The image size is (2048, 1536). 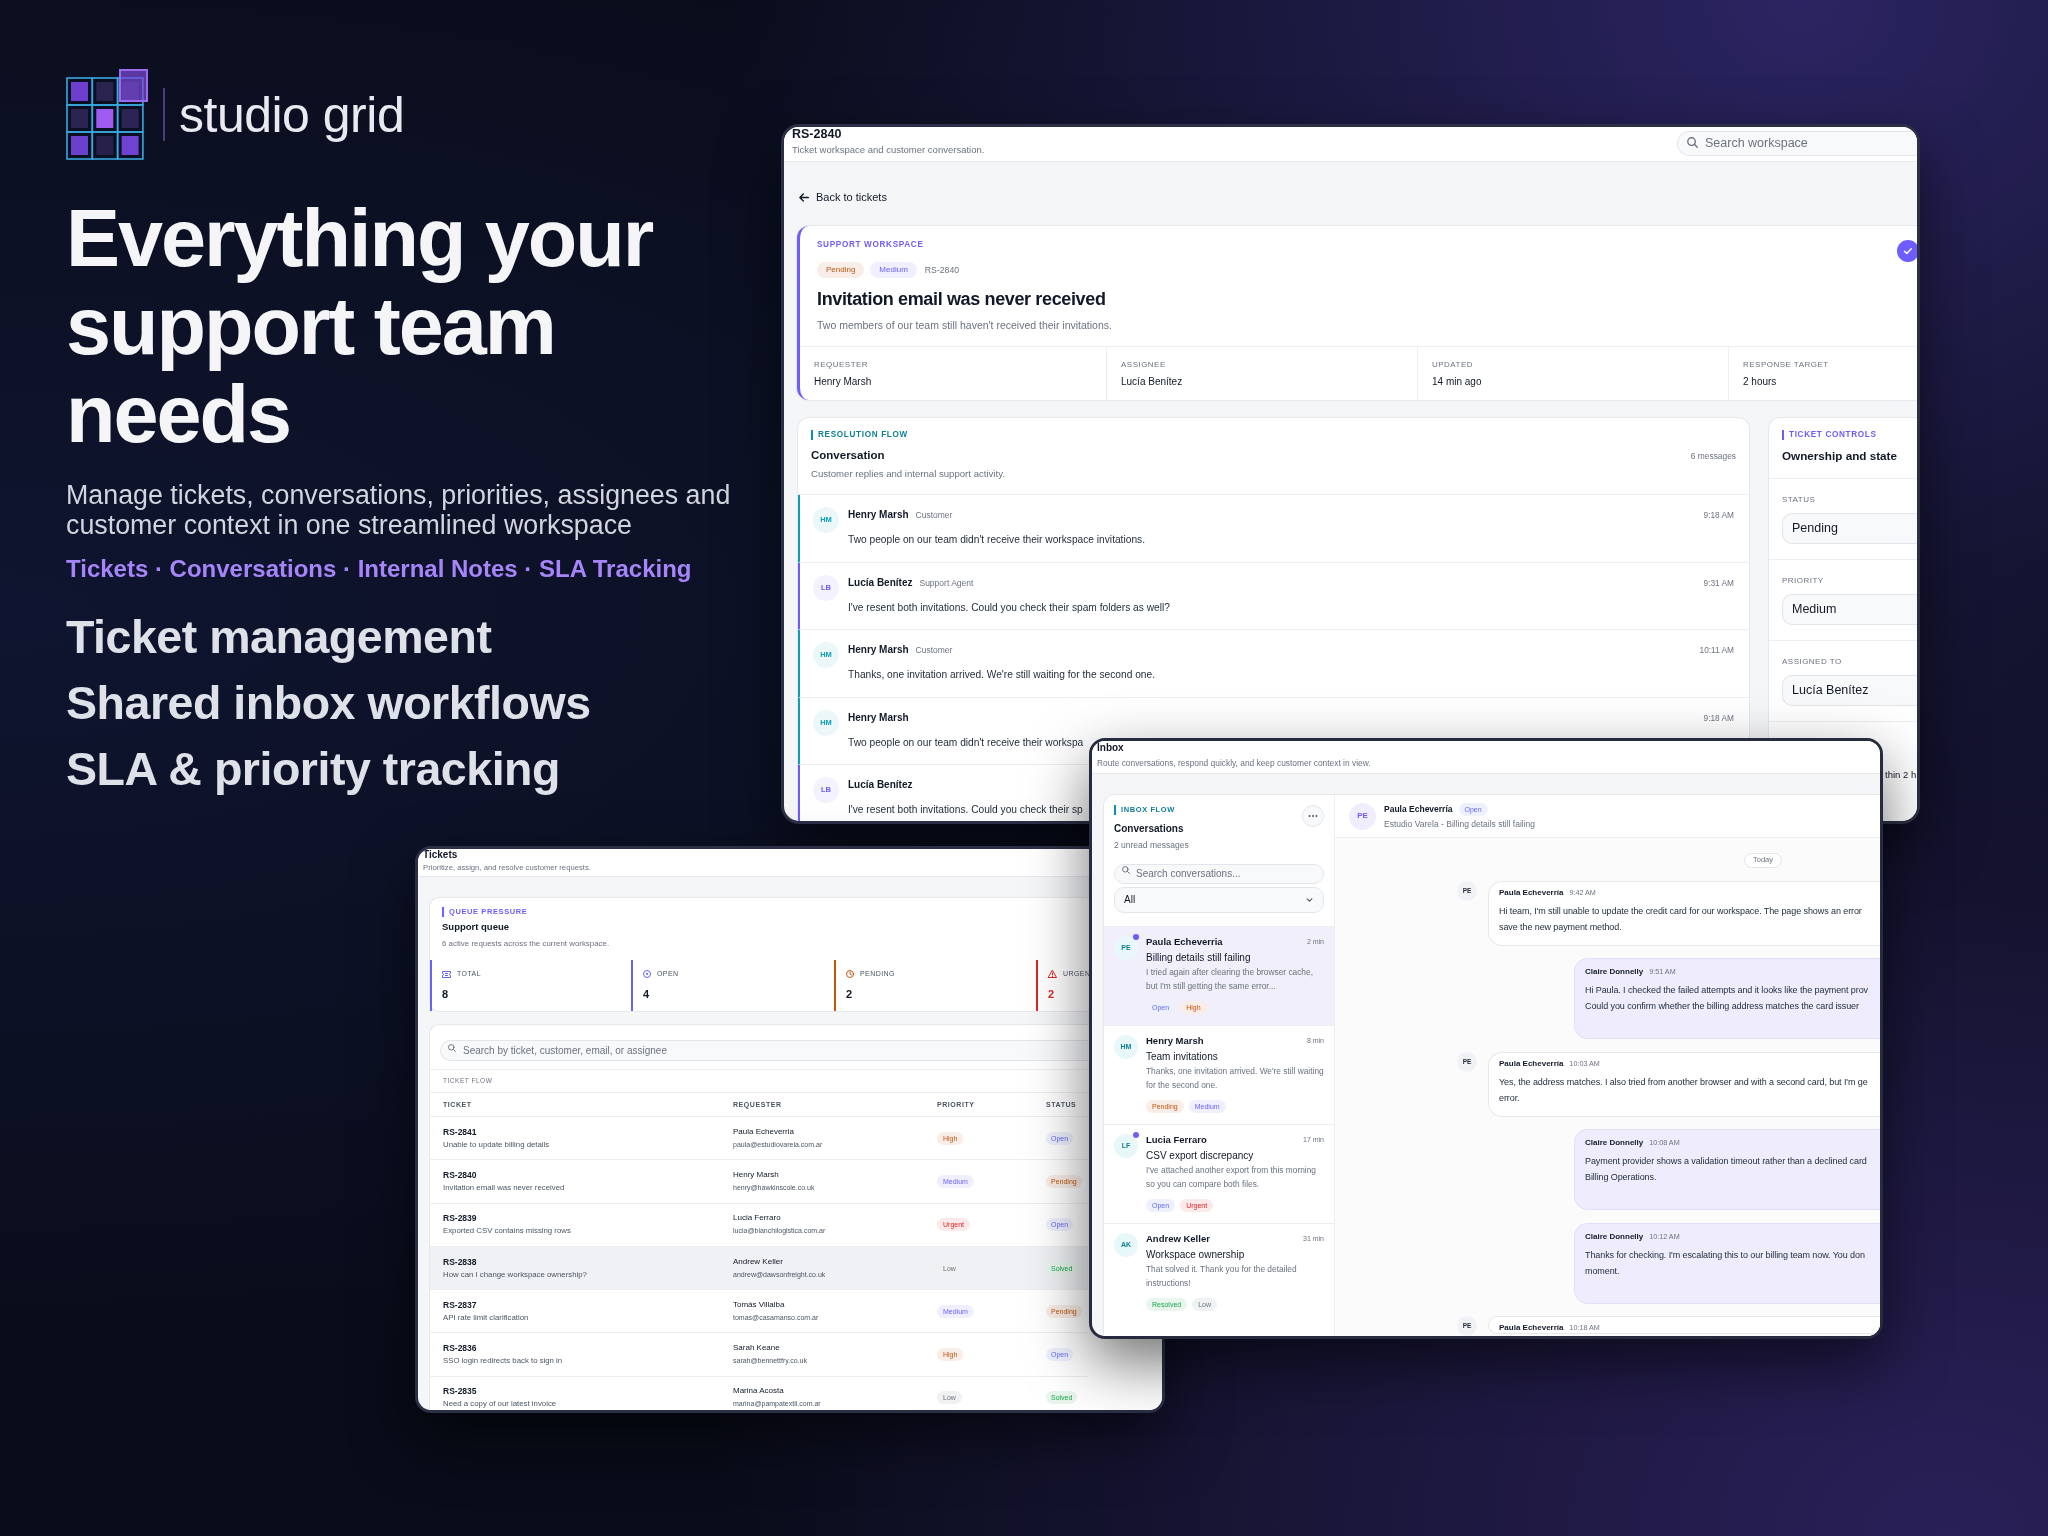 What do you see at coordinates (843, 197) in the screenshot?
I see `back-link: Back to tickets` at bounding box center [843, 197].